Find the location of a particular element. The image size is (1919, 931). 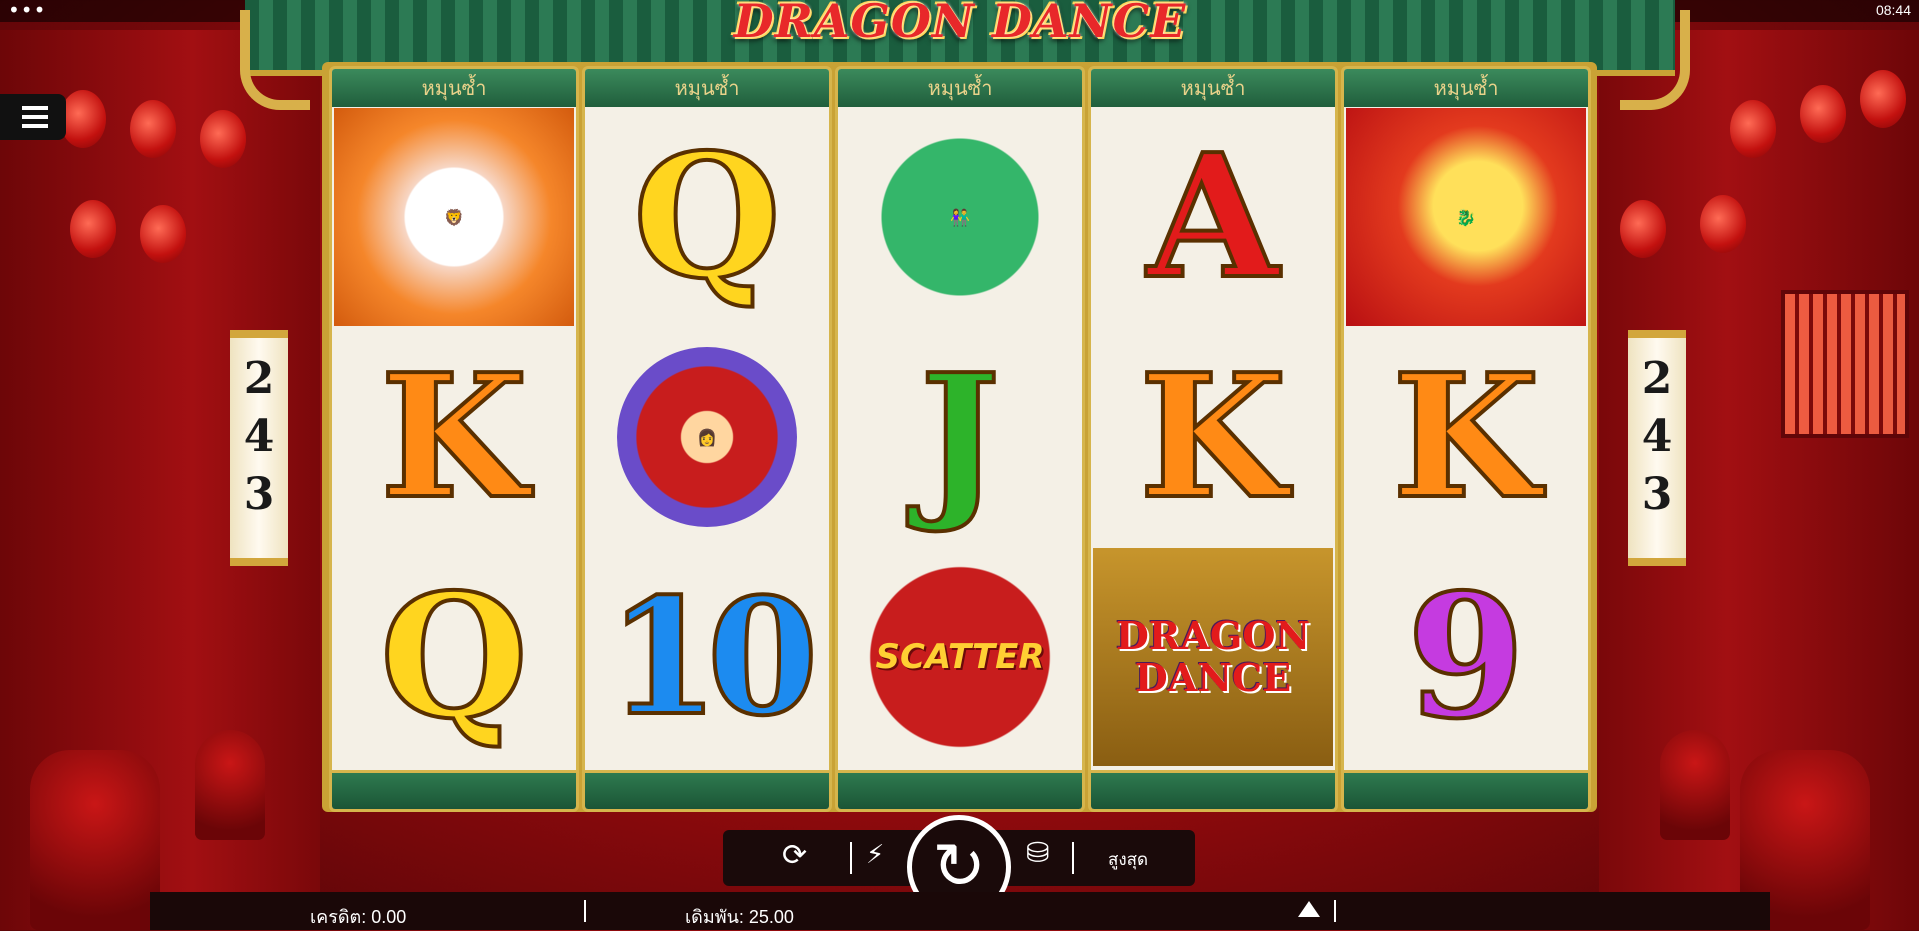

symbol-10: 10 is located at coordinates (707, 657).